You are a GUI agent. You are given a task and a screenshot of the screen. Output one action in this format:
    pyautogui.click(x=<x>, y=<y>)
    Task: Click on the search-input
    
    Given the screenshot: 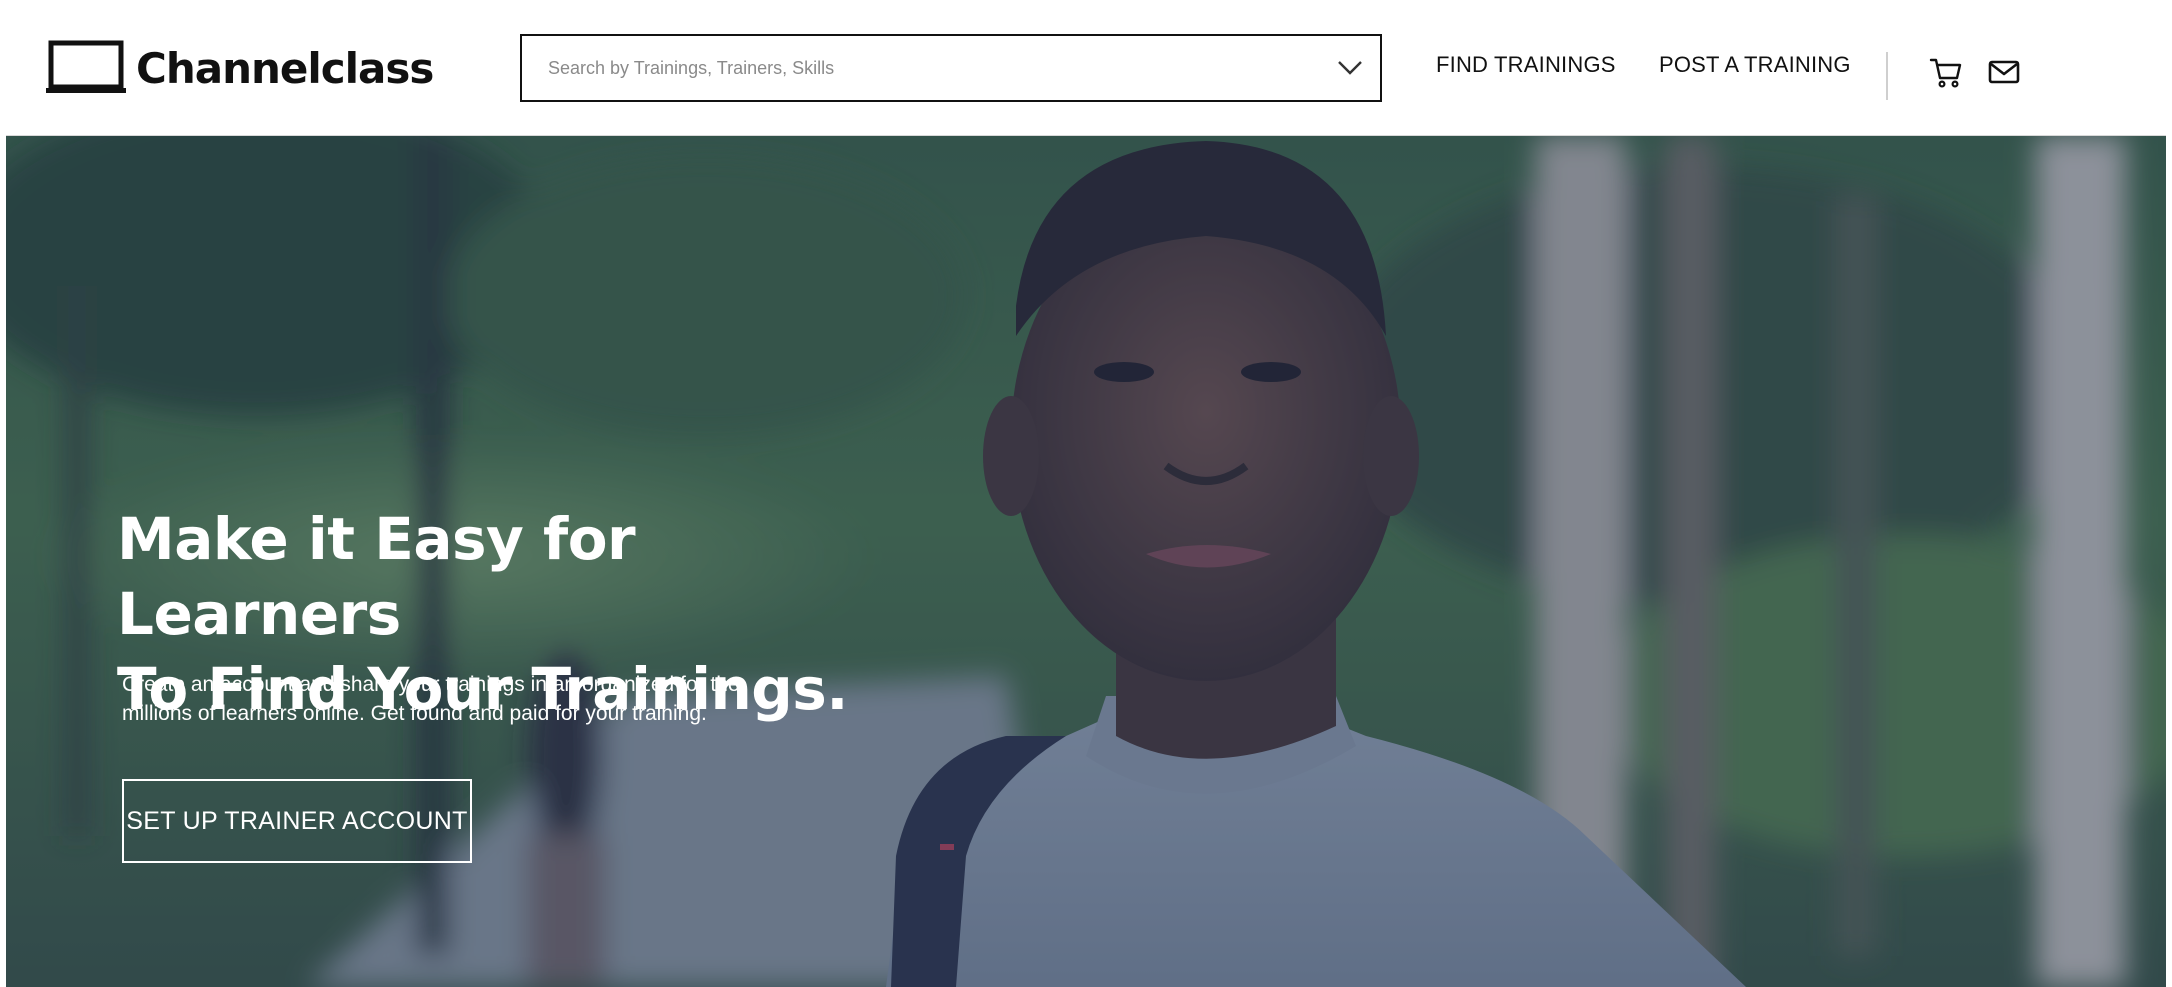 What is the action you would take?
    pyautogui.click(x=921, y=68)
    